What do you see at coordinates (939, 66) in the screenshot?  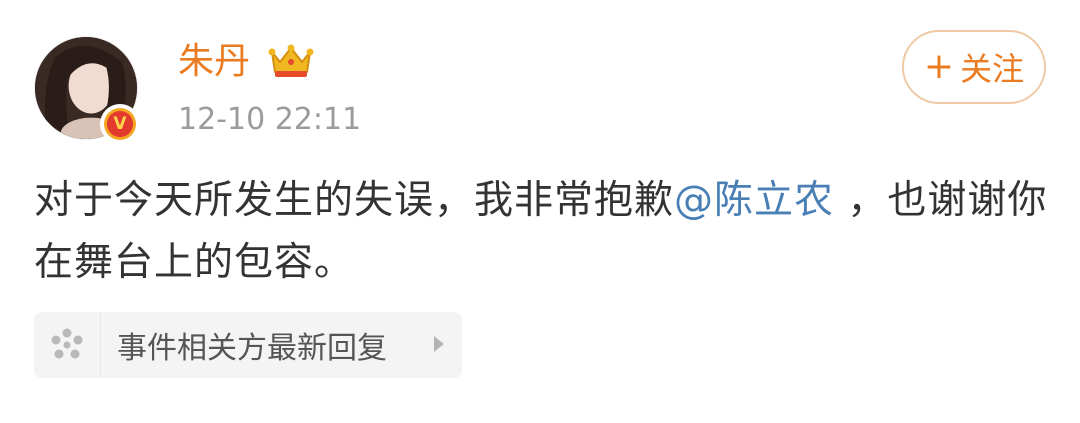 I see `plus-icon: +` at bounding box center [939, 66].